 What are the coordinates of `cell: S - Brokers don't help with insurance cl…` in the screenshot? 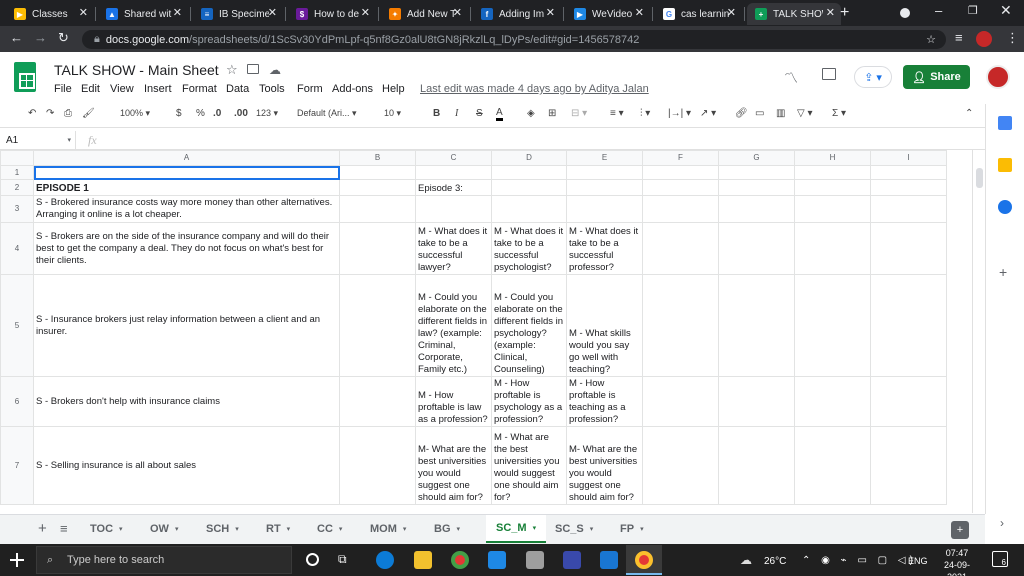 It's located at (186, 401).